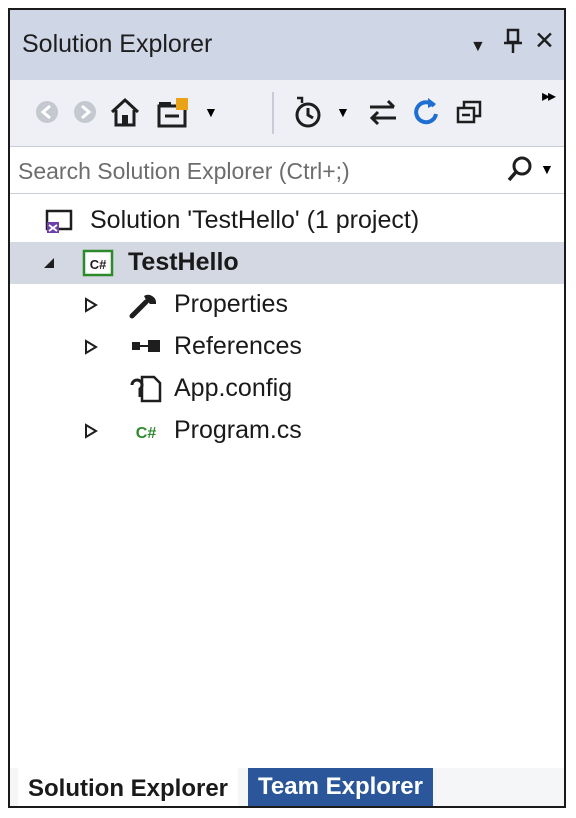  I want to click on close-icon: ✕, so click(544, 41).